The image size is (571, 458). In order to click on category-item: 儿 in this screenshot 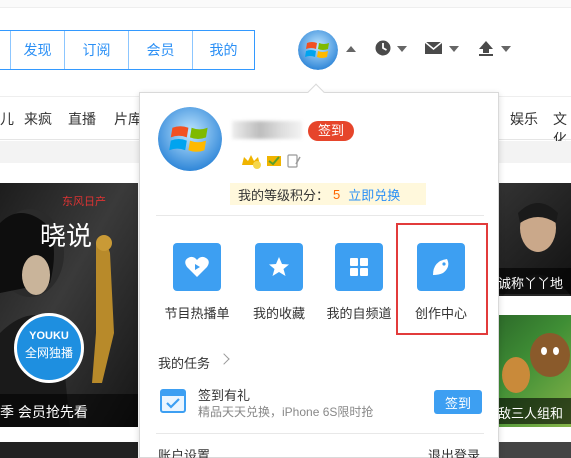, I will do `click(7, 119)`.